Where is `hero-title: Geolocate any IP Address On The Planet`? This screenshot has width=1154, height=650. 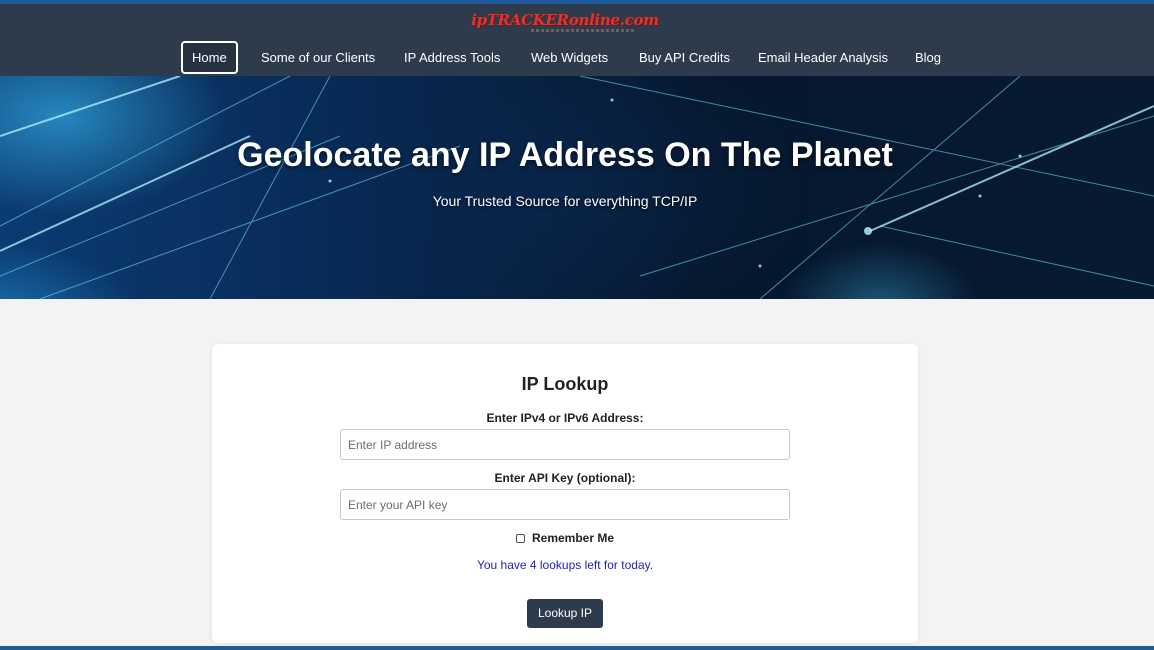
hero-title: Geolocate any IP Address On The Planet is located at coordinates (565, 155).